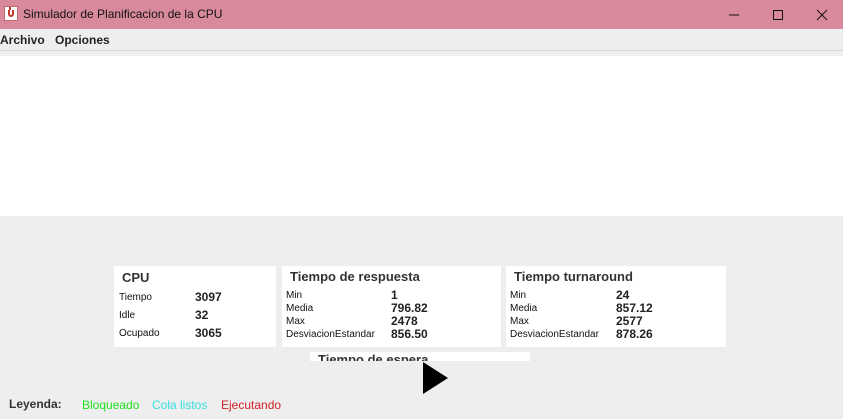 This screenshot has height=419, width=843. Describe the element at coordinates (123, 14) in the screenshot. I see `window-title: Simulador de Planificacion de la CPU` at that location.